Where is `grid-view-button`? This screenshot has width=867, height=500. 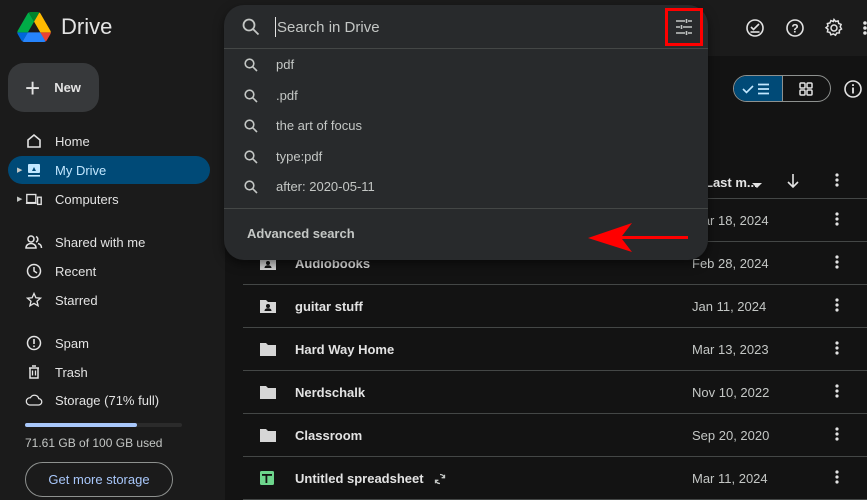
grid-view-button is located at coordinates (805, 88).